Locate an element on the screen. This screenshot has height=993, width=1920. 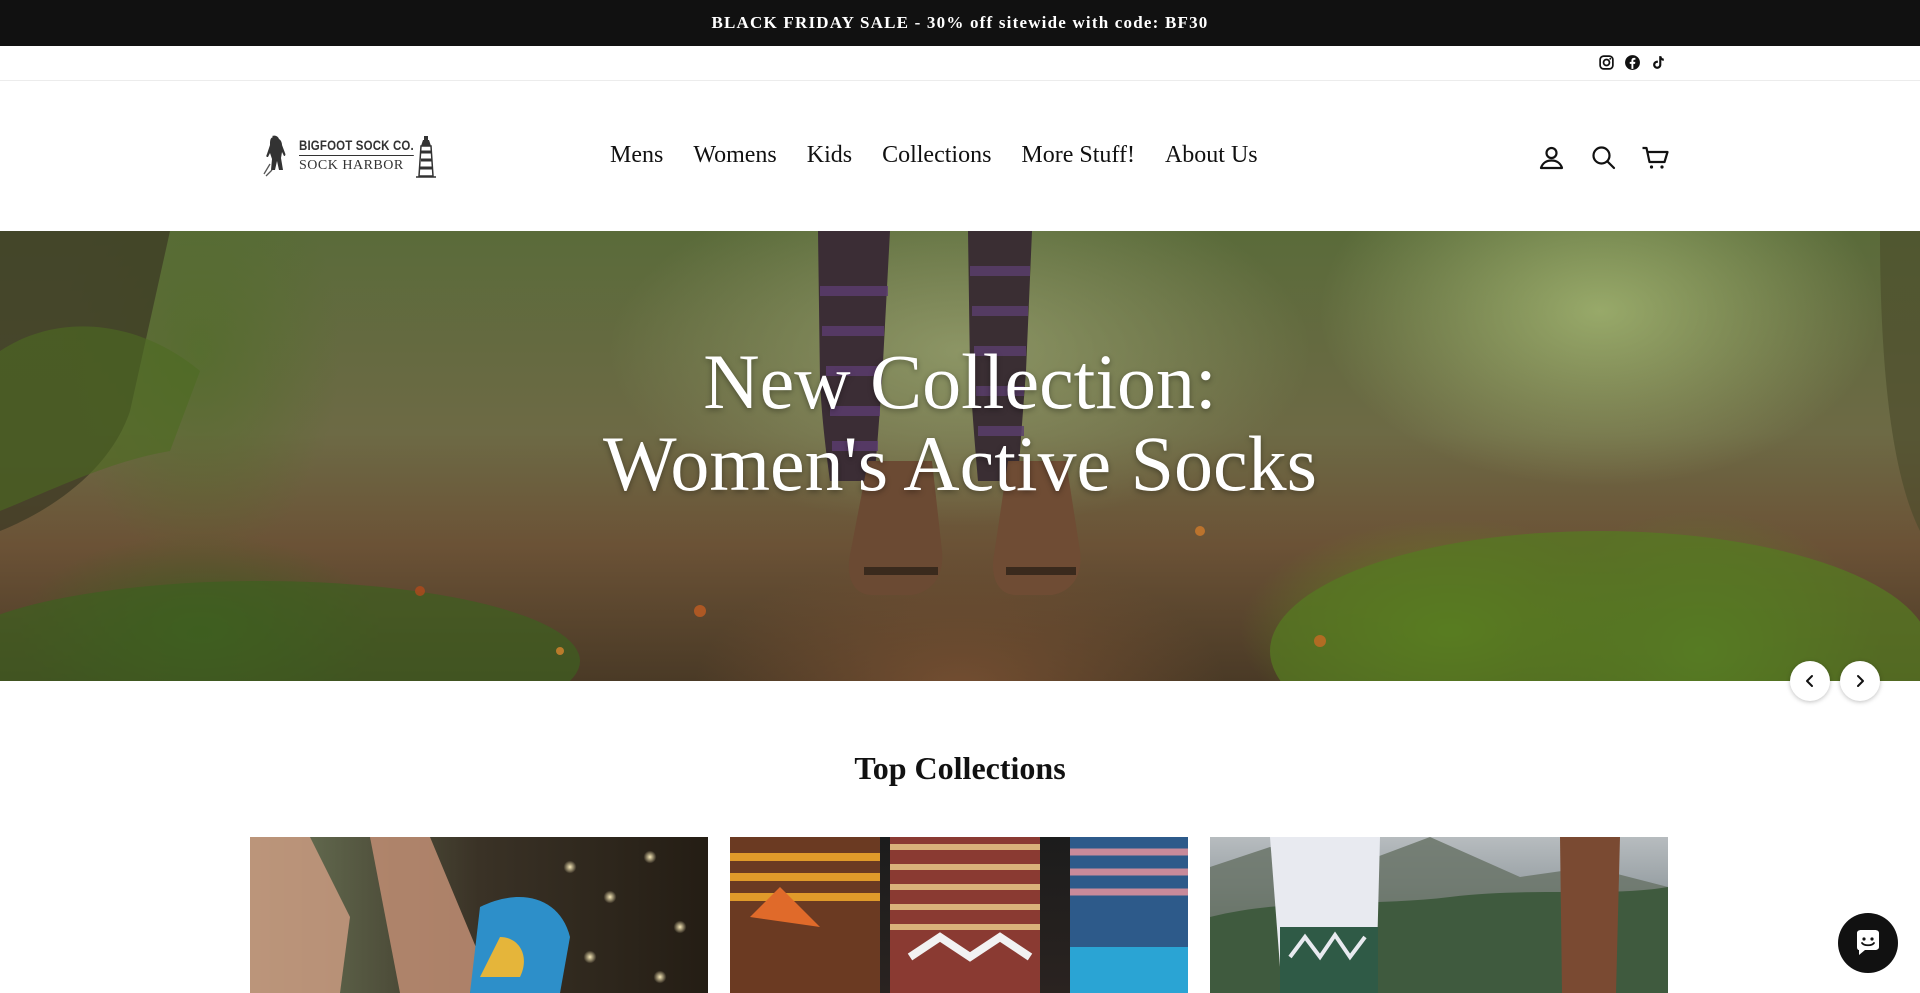
header-actions is located at coordinates (1603, 157).